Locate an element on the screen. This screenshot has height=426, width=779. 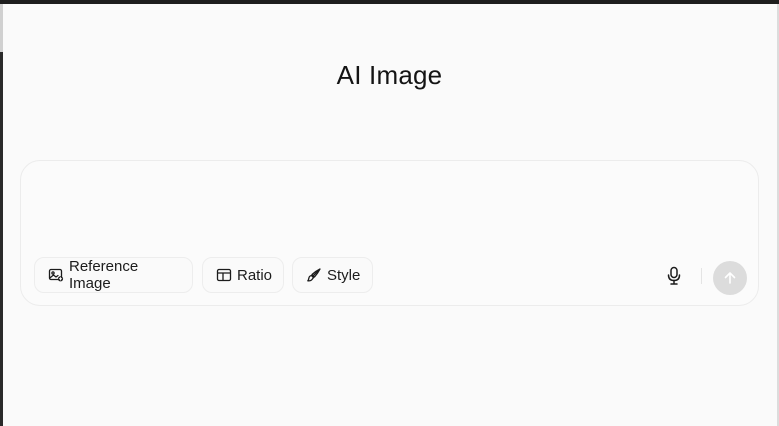
style-label: Style is located at coordinates (344, 275).